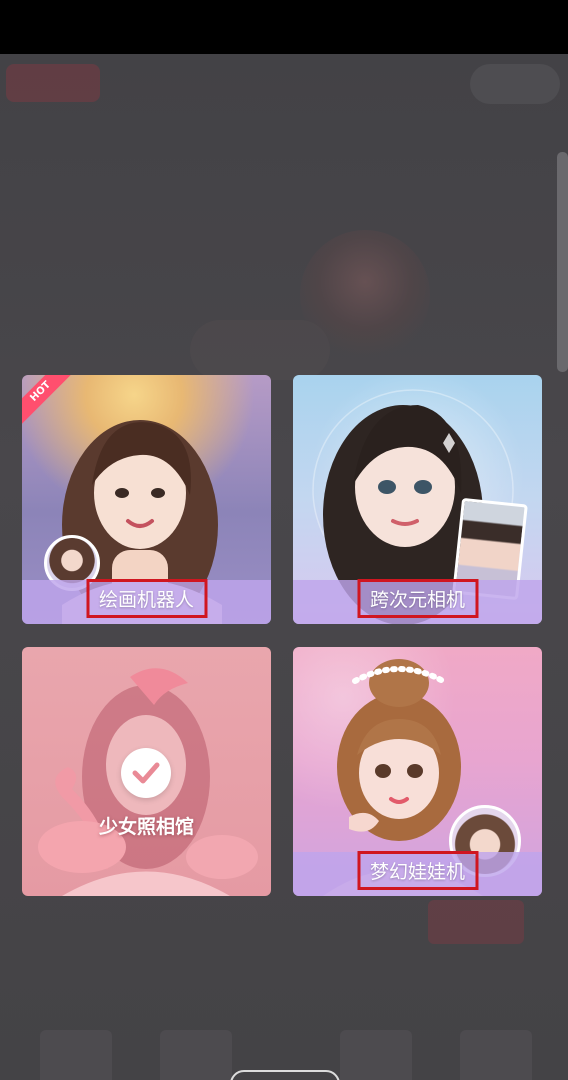  I want to click on scrollbar, so click(562, 262).